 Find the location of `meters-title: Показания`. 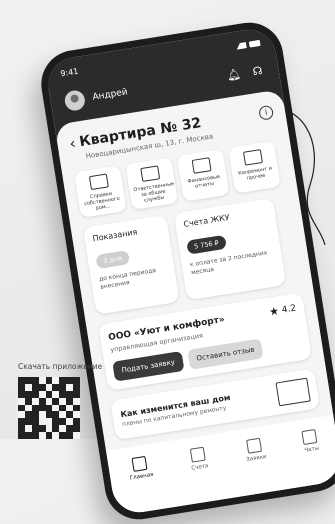

meters-title: Показания is located at coordinates (115, 235).